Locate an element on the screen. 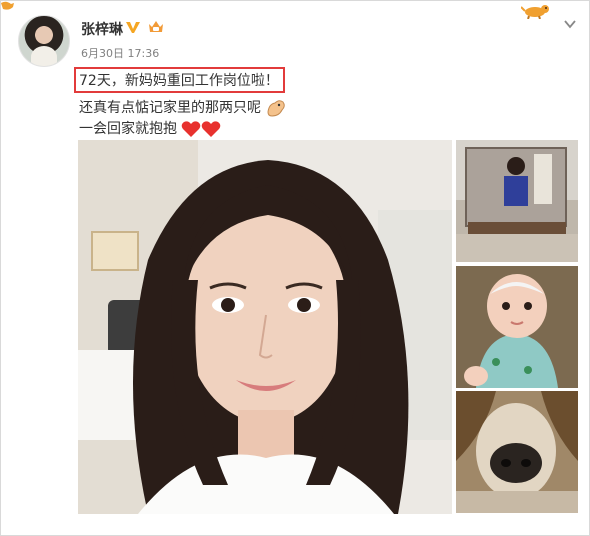 The width and height of the screenshot is (590, 536). post-text-line-1: 72天，新妈妈重回工作岗位啦！ is located at coordinates (179, 81).